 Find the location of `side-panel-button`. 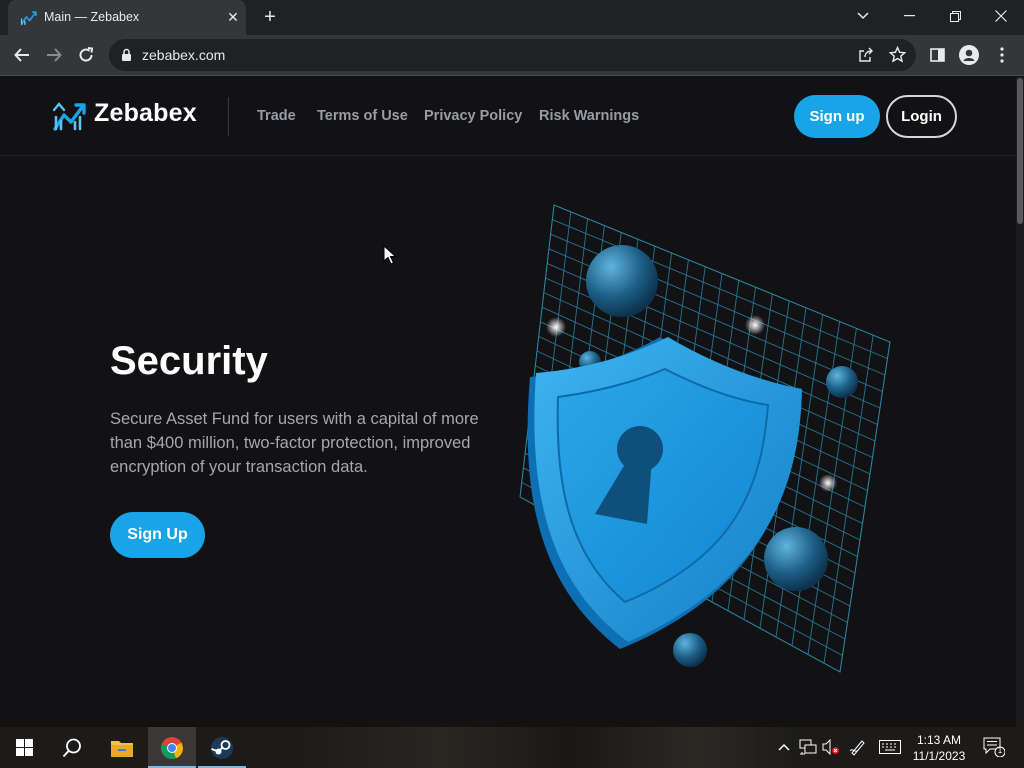

side-panel-button is located at coordinates (937, 55).